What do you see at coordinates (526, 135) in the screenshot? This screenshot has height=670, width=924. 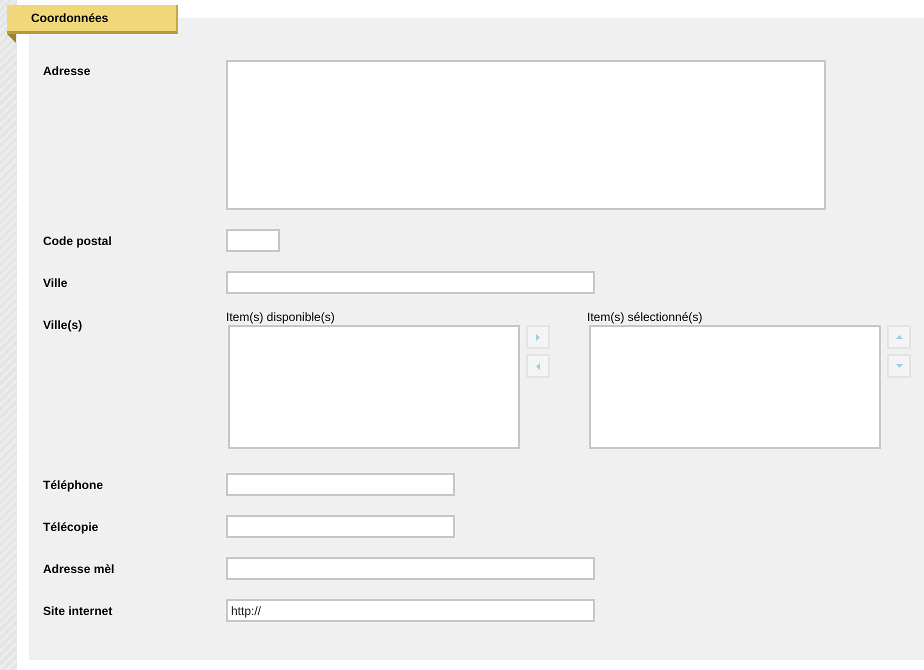 I see `address-textarea` at bounding box center [526, 135].